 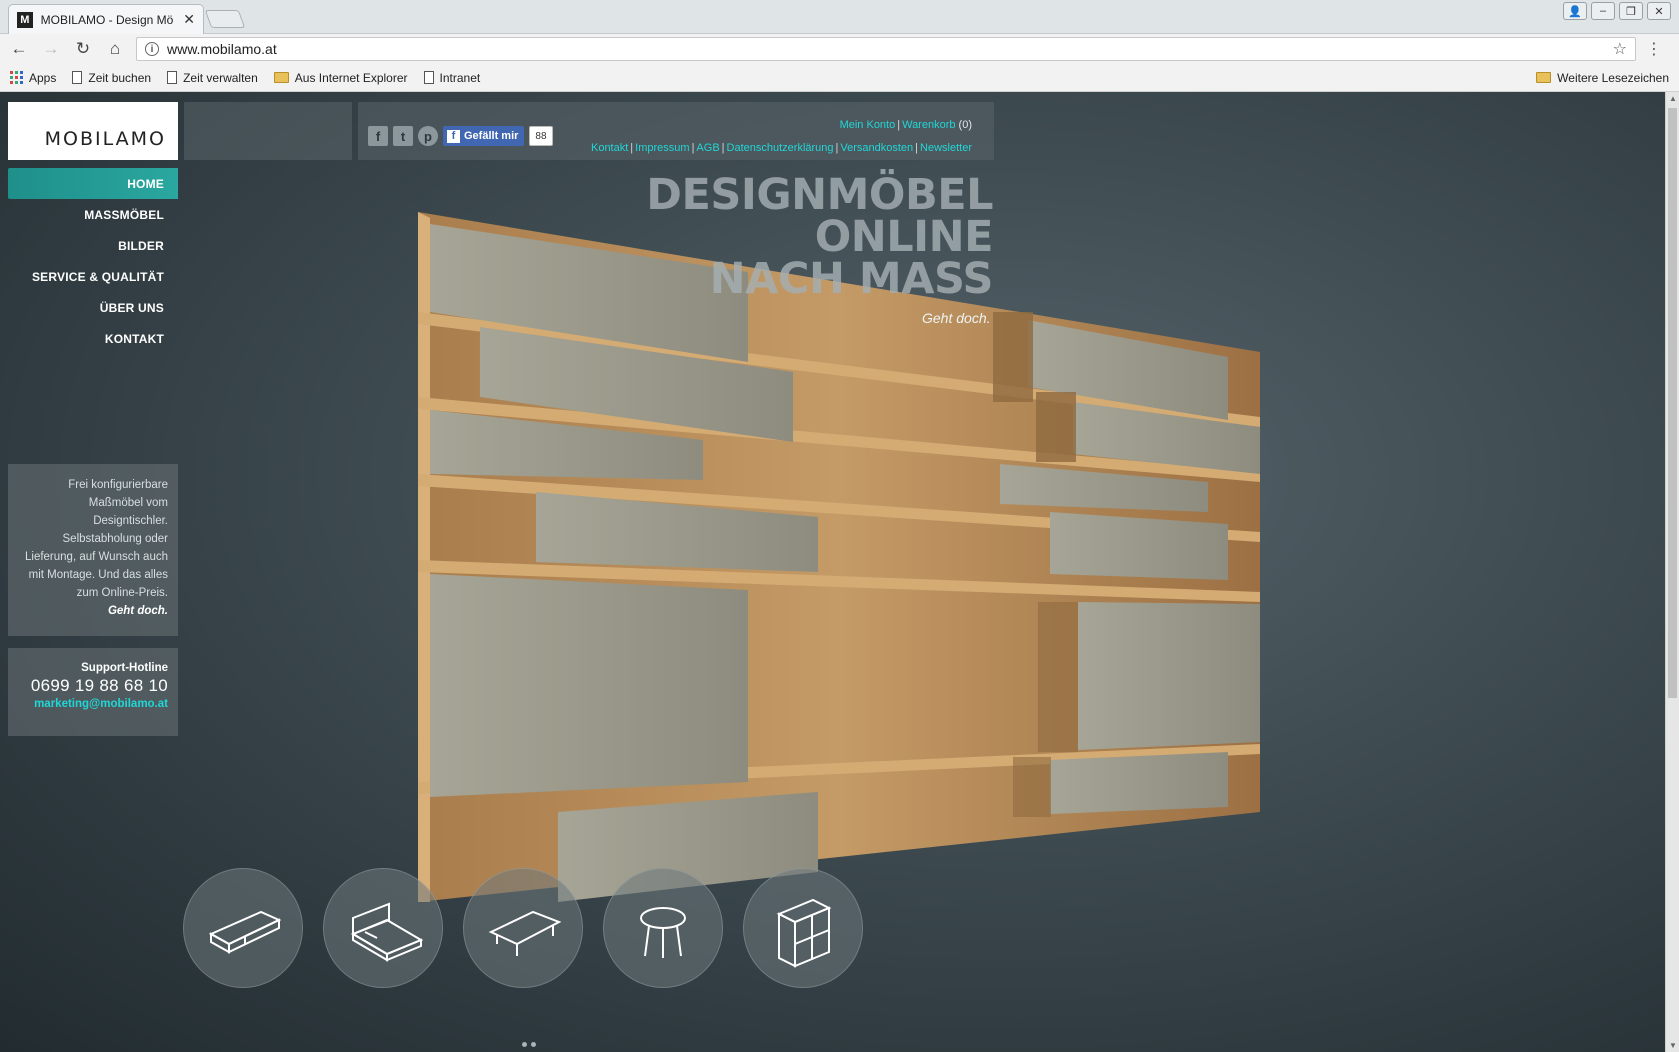 What do you see at coordinates (268, 131) in the screenshot?
I see `header-patch` at bounding box center [268, 131].